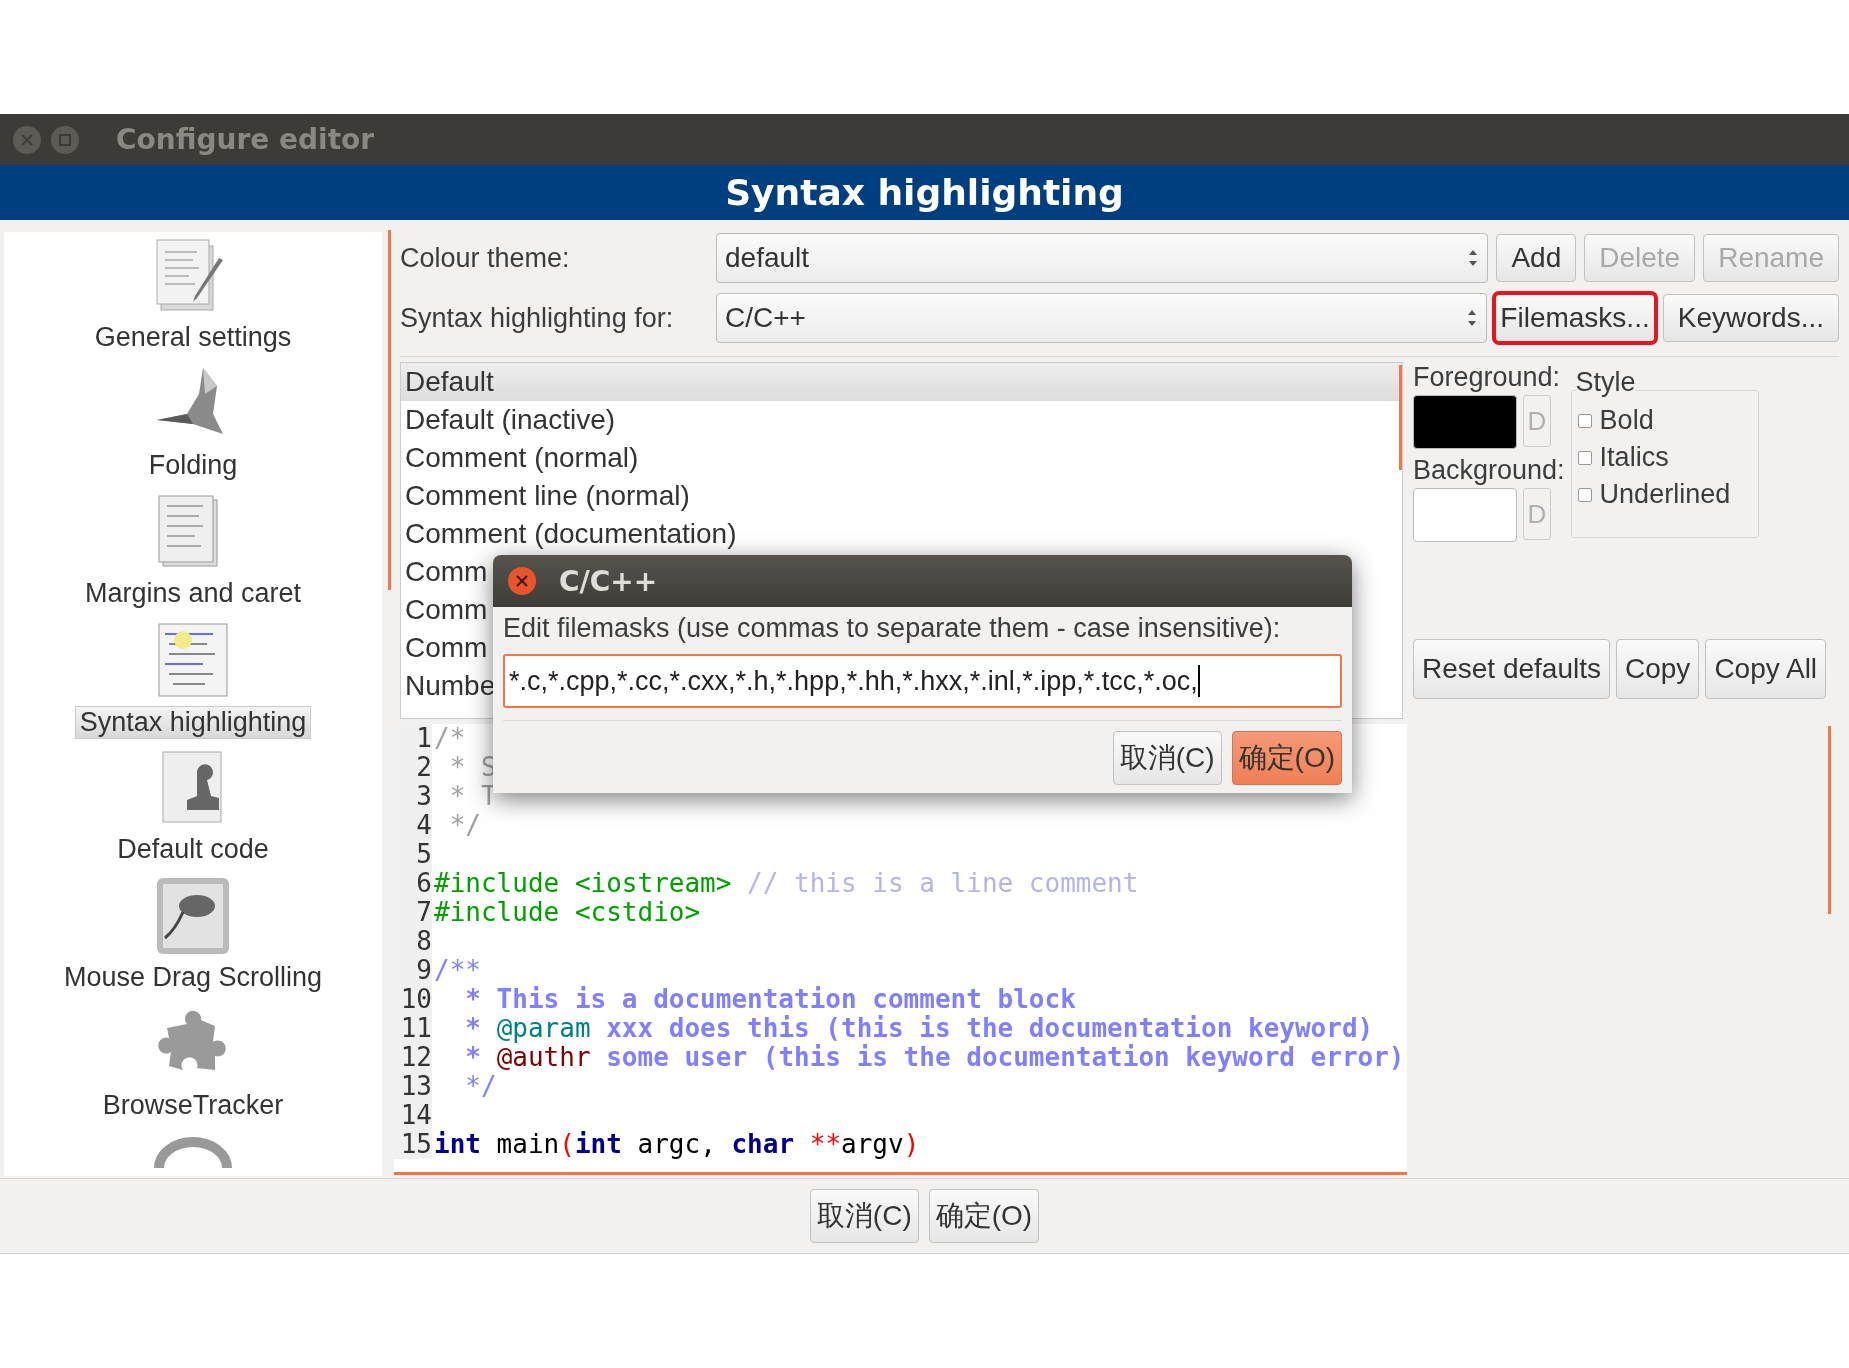  What do you see at coordinates (676, 1144) in the screenshot?
I see `code-line: int main(int argc, char **argv)` at bounding box center [676, 1144].